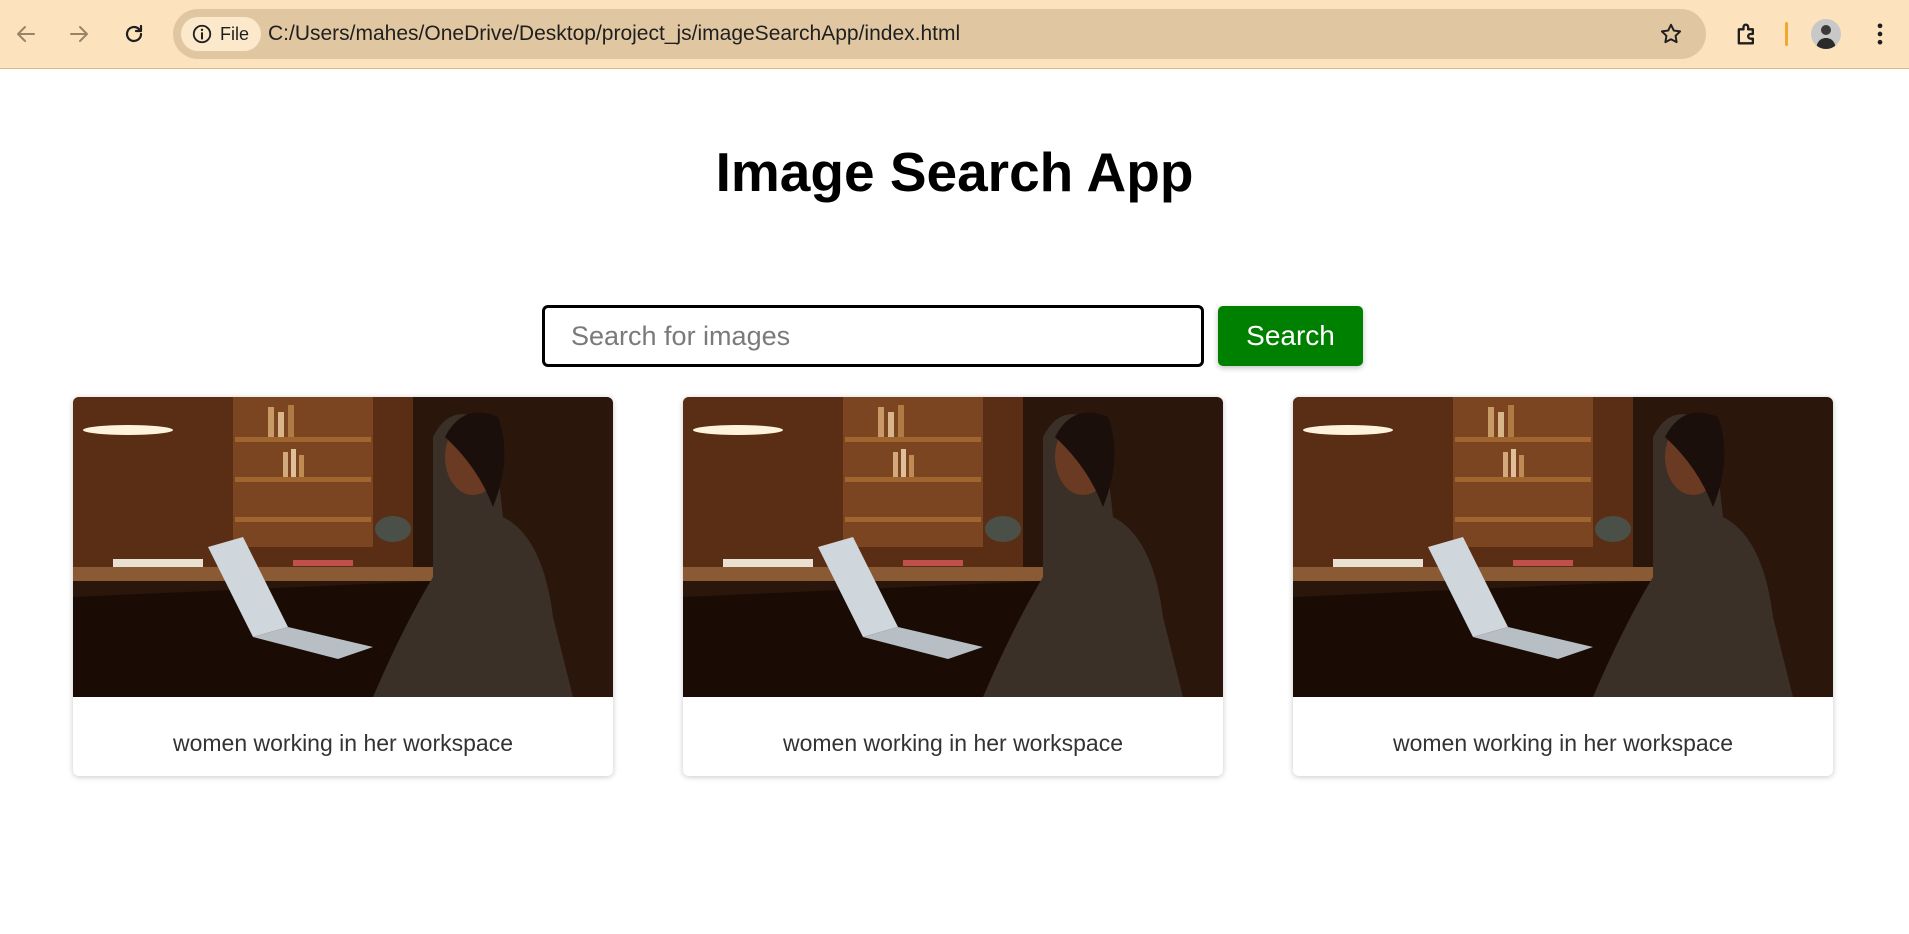 The image size is (1909, 934). I want to click on profile-avatar, so click(1826, 34).